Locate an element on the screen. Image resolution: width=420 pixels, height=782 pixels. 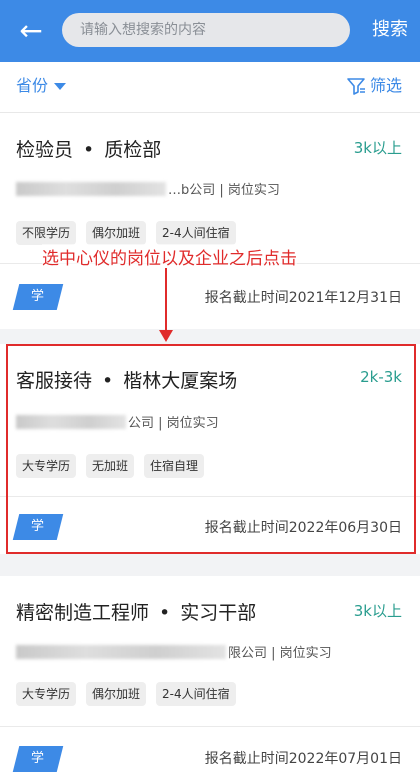
back-arrow-icon: ← is located at coordinates (31, 31).